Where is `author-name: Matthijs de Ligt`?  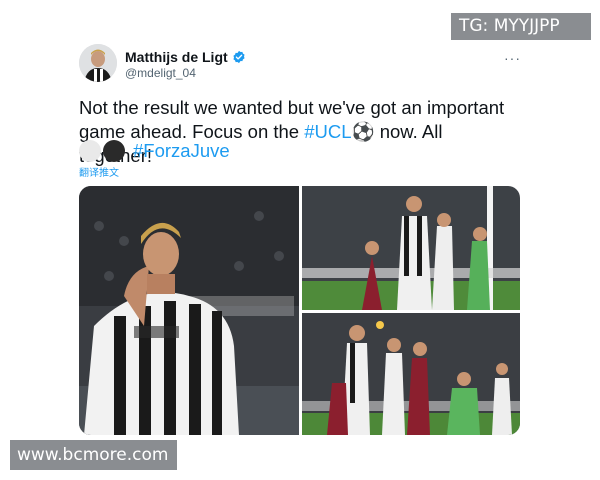 author-name: Matthijs de Ligt is located at coordinates (176, 57).